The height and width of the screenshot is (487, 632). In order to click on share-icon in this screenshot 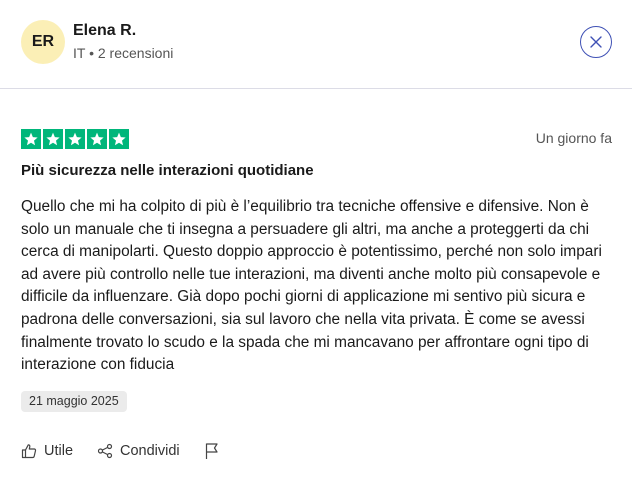, I will do `click(105, 451)`.